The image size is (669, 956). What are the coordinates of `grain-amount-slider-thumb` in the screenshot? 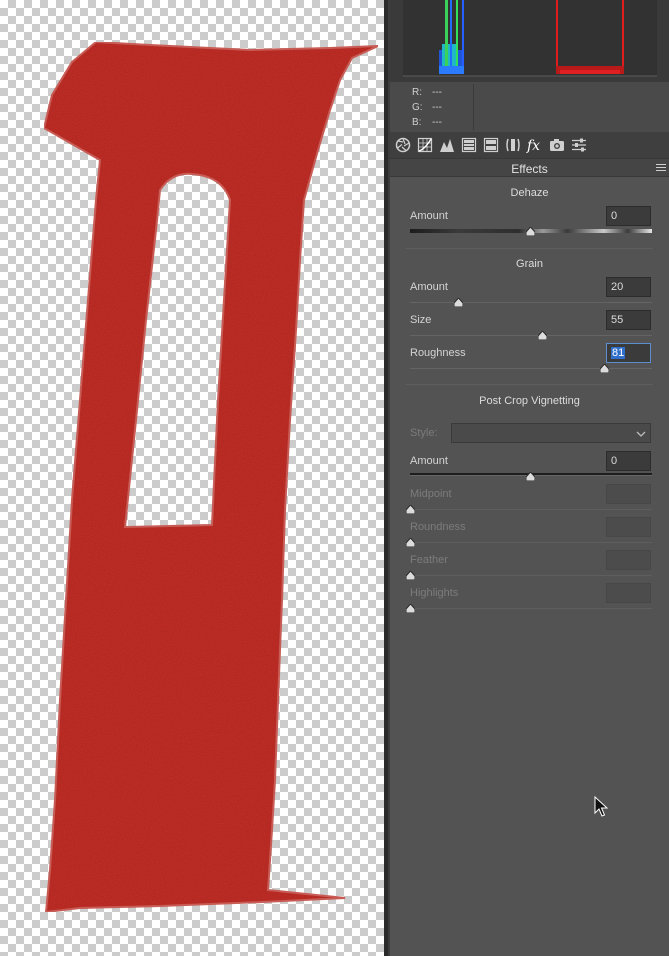 It's located at (458, 302).